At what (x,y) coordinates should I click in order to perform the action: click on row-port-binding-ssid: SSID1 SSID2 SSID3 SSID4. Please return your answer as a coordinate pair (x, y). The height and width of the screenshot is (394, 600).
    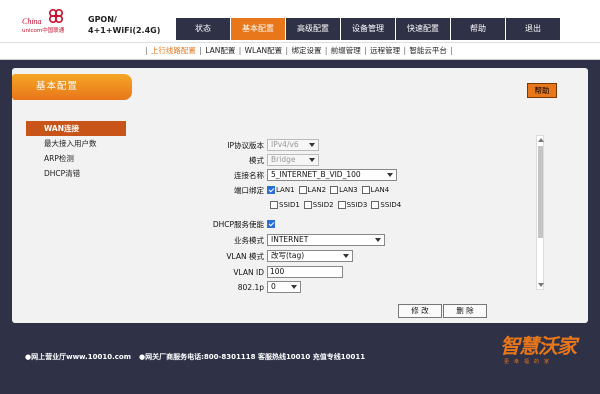
    Looking at the image, I should click on (337, 205).